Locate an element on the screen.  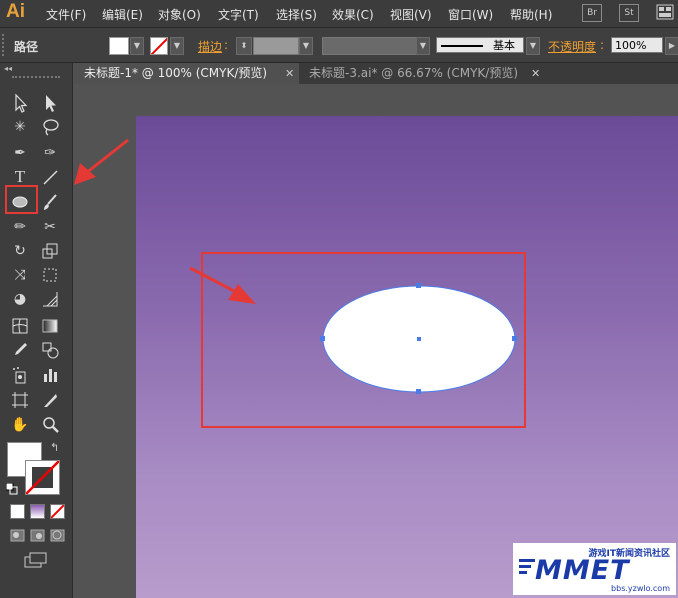
selection-tool-icon is located at coordinates (20, 103).